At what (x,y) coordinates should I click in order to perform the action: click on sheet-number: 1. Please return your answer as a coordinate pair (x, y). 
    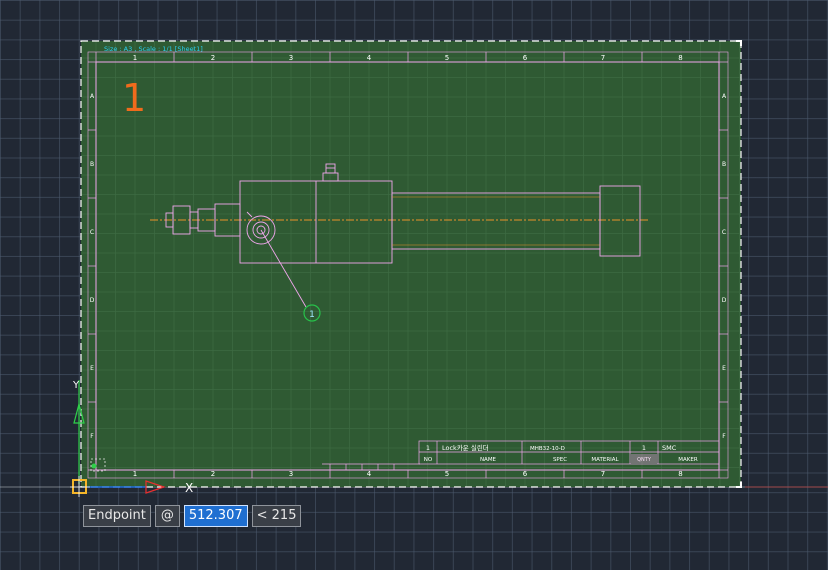
    Looking at the image, I should click on (134, 98).